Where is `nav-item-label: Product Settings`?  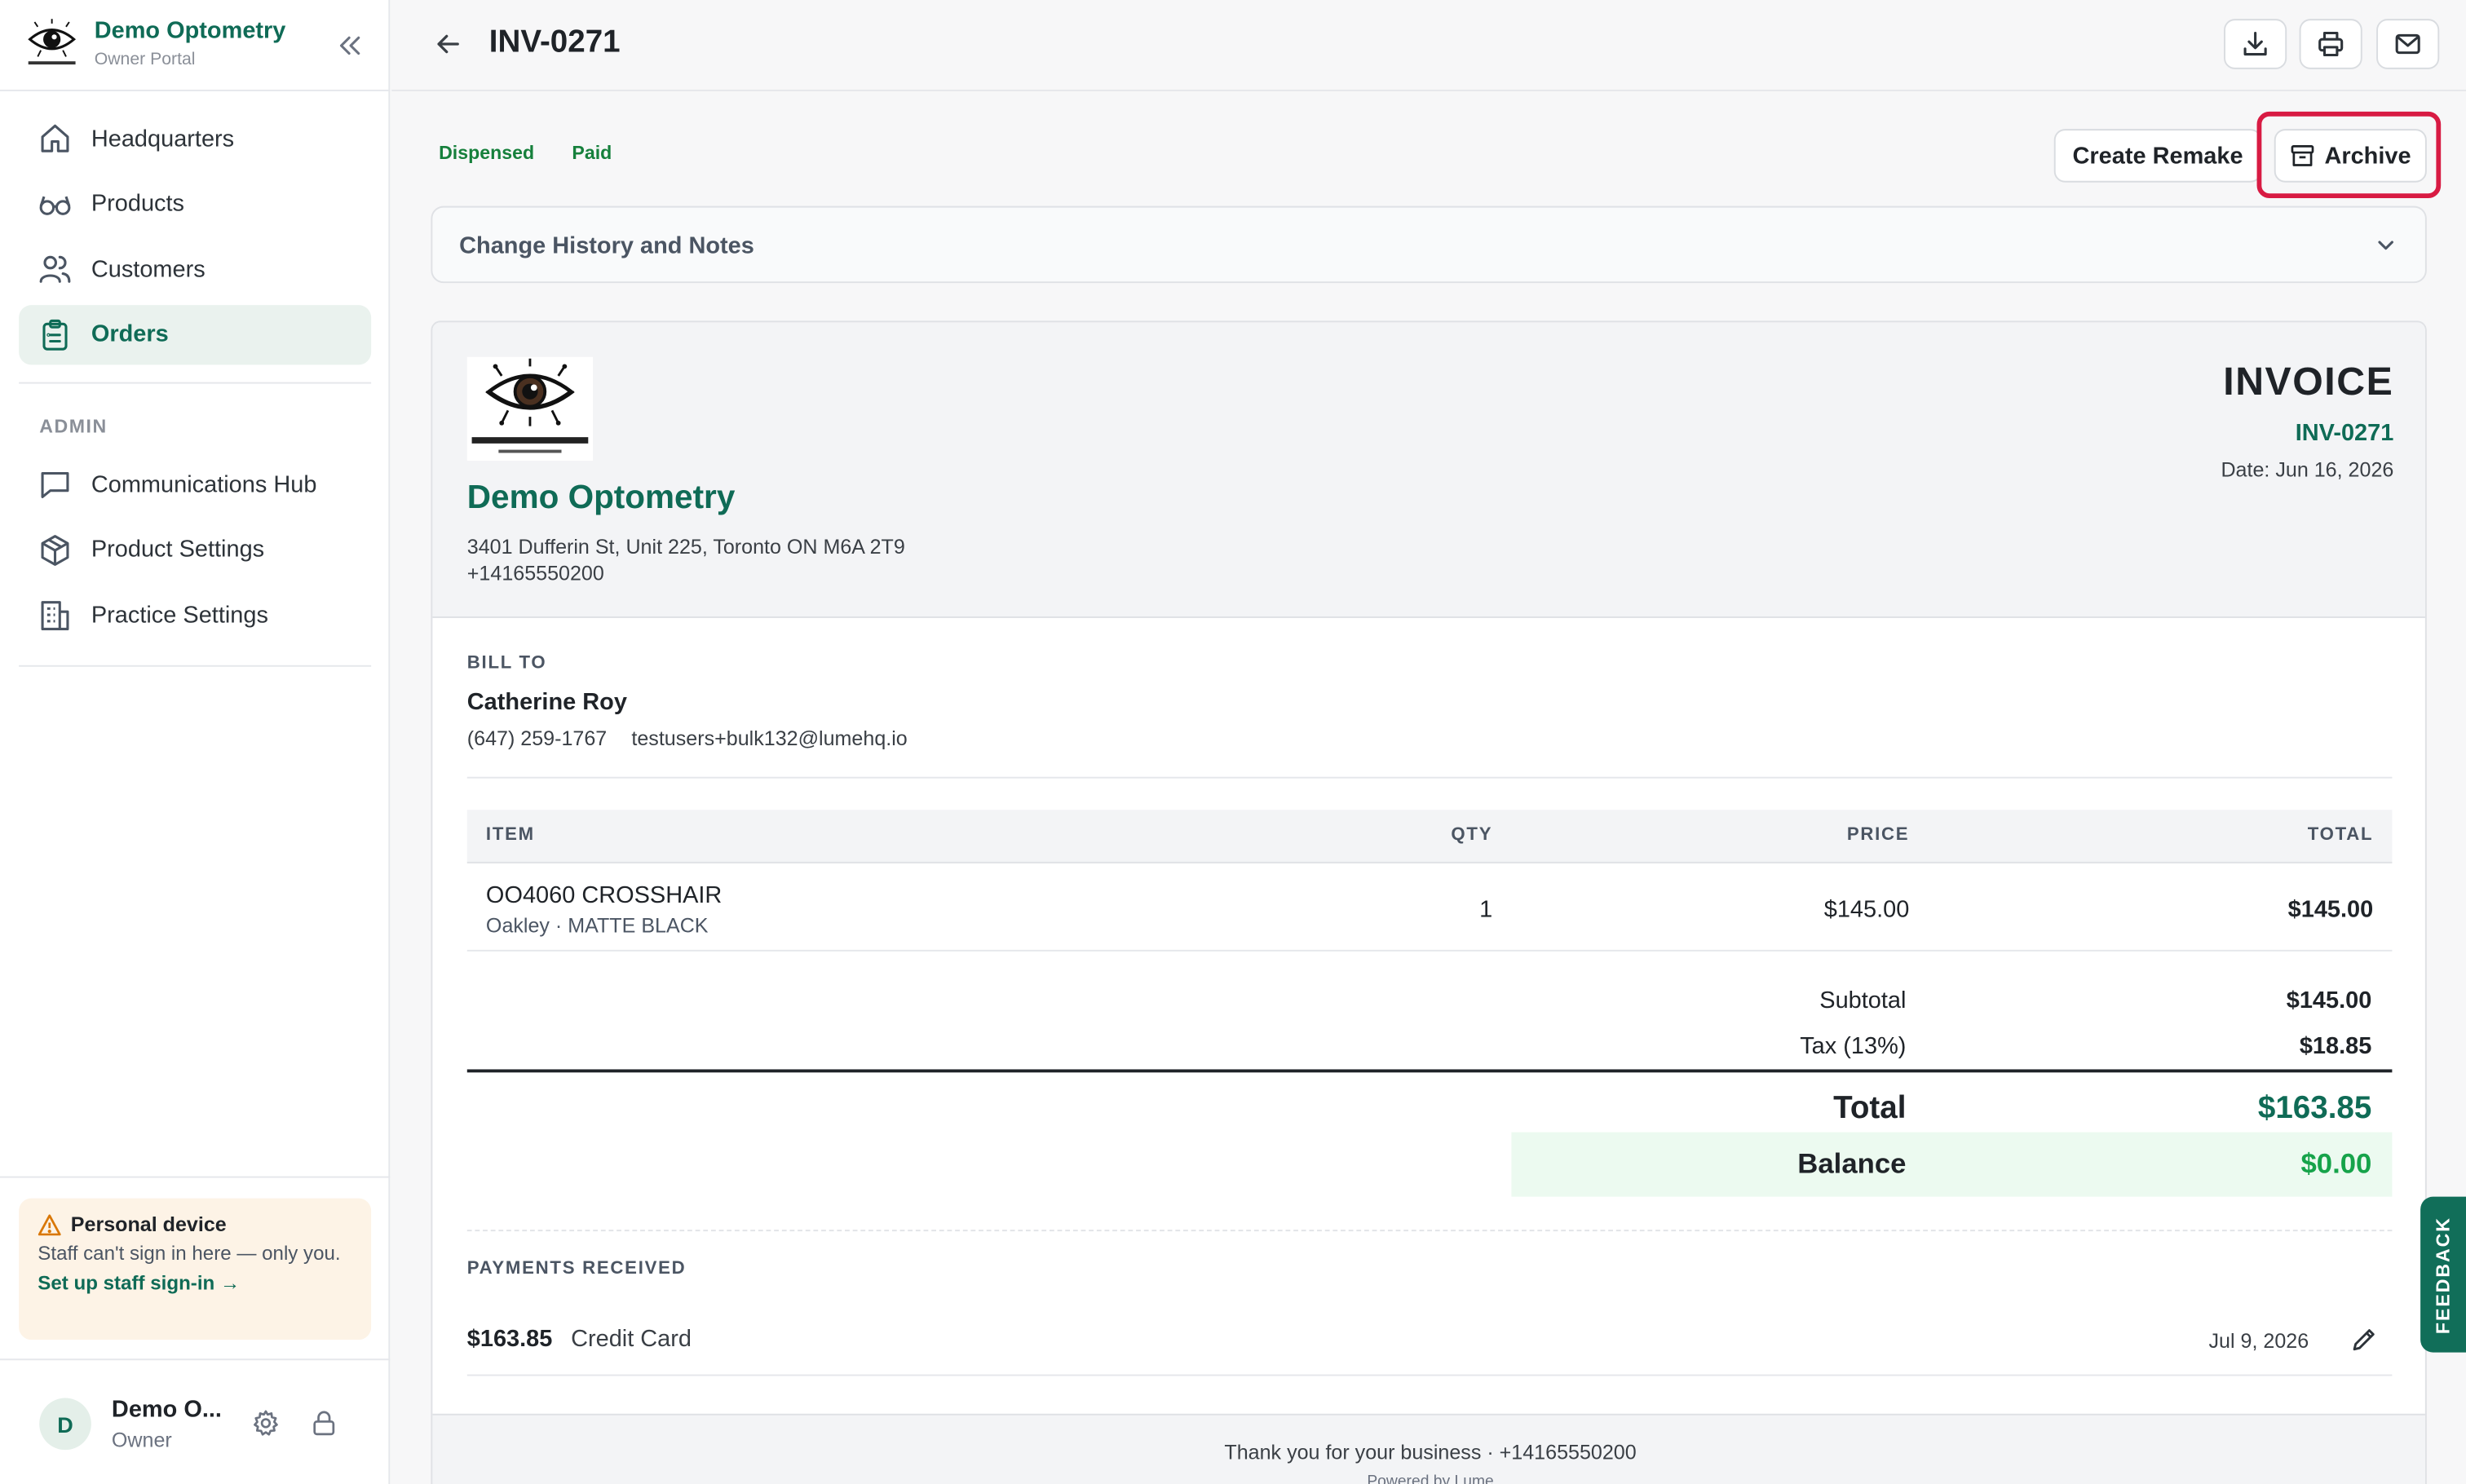
nav-item-label: Product Settings is located at coordinates (178, 549).